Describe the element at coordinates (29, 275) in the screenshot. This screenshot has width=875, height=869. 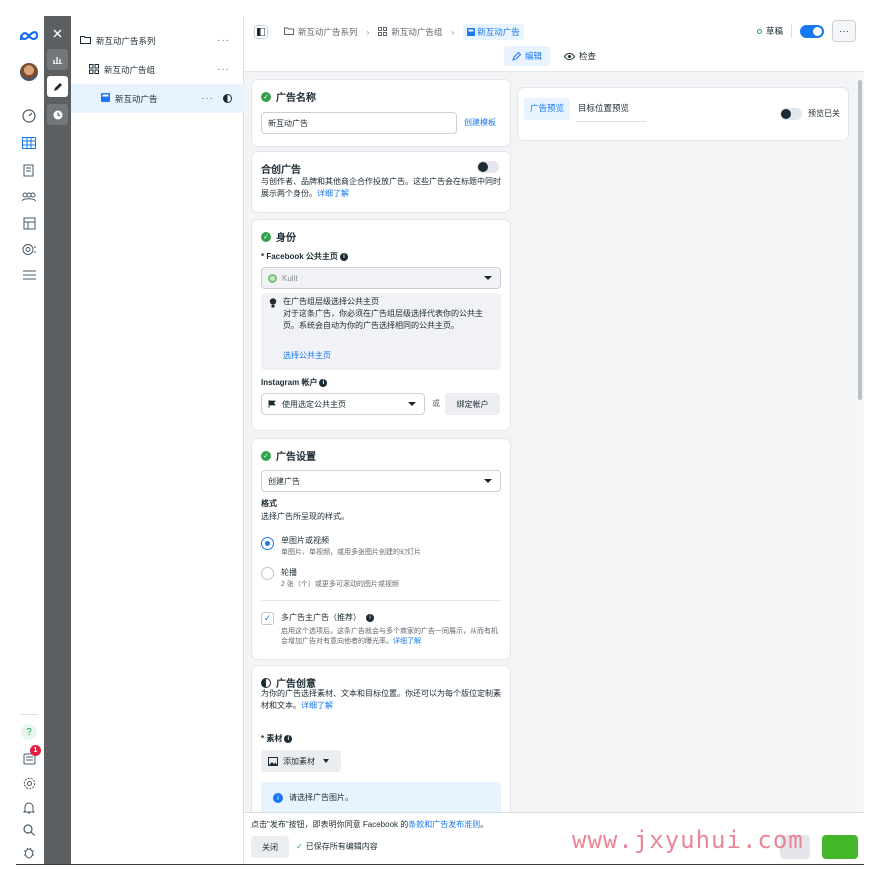
I see `all-tools-menu-icon` at that location.